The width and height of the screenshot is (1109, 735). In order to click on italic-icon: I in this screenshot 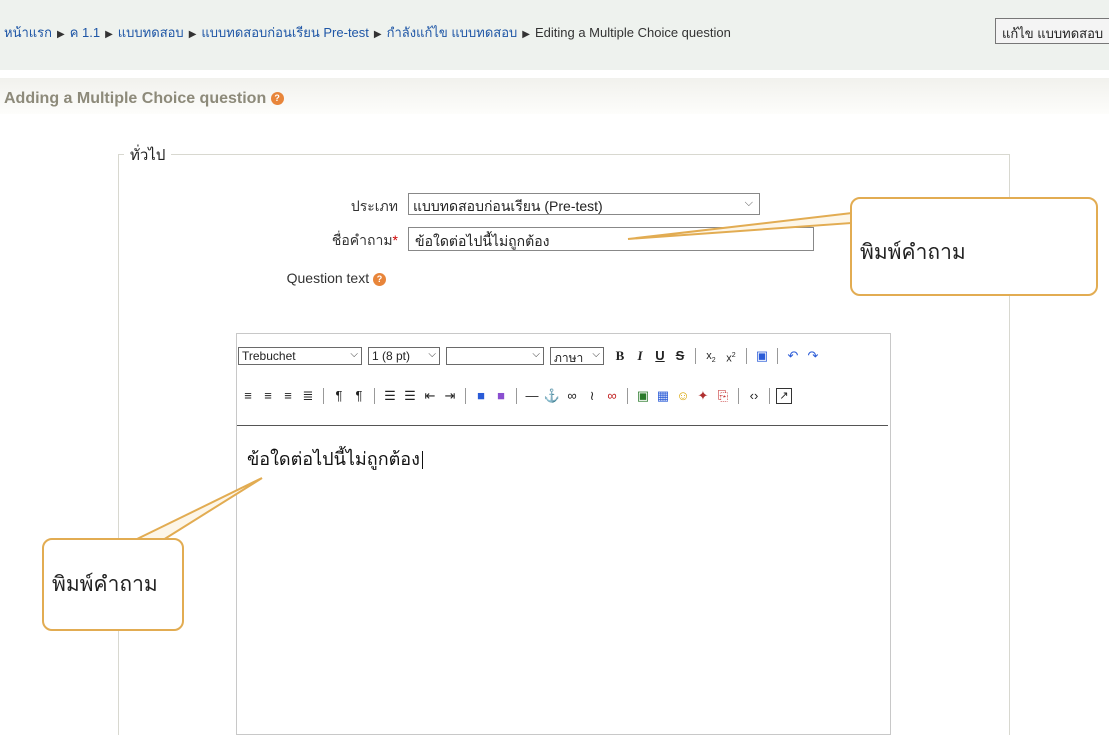, I will do `click(640, 356)`.